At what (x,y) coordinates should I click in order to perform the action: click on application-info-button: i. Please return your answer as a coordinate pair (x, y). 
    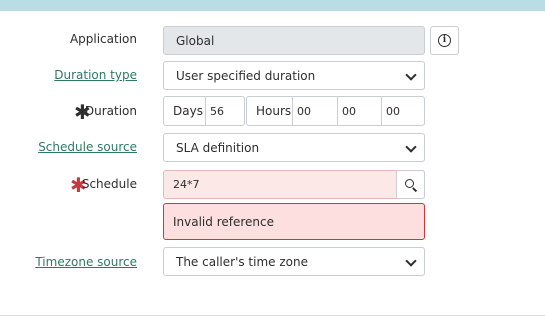
    Looking at the image, I should click on (444, 40).